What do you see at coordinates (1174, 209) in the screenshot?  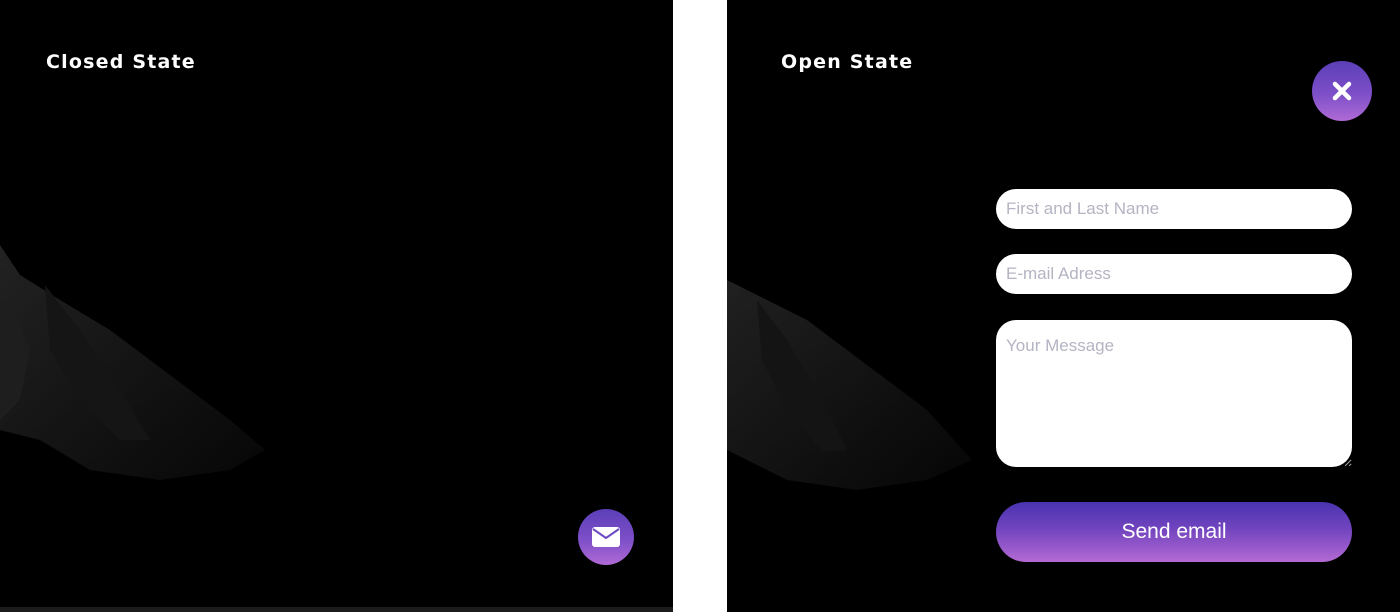 I see `name-input` at bounding box center [1174, 209].